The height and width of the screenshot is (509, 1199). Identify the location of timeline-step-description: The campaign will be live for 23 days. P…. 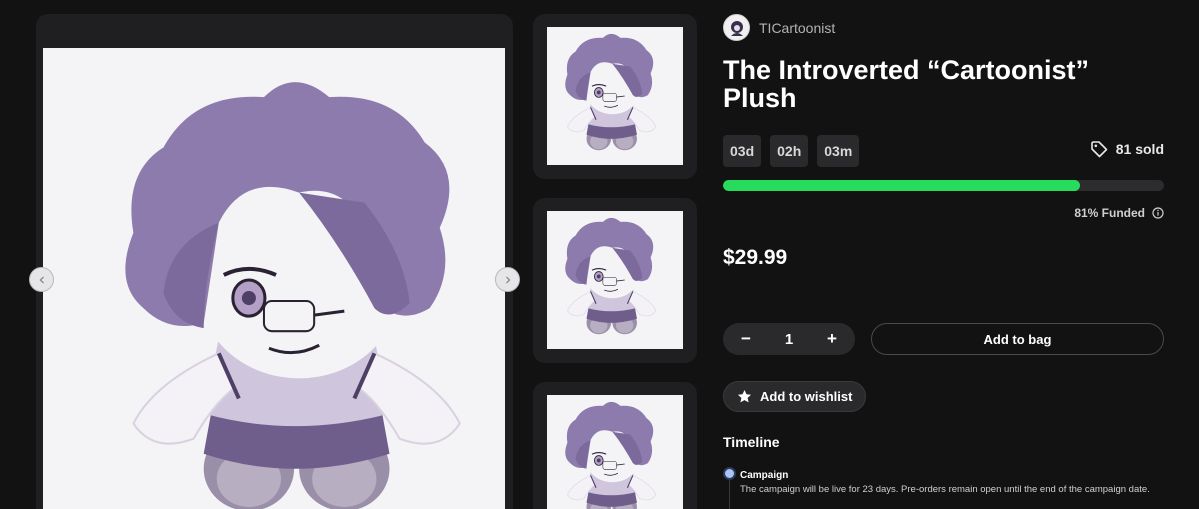
(945, 489).